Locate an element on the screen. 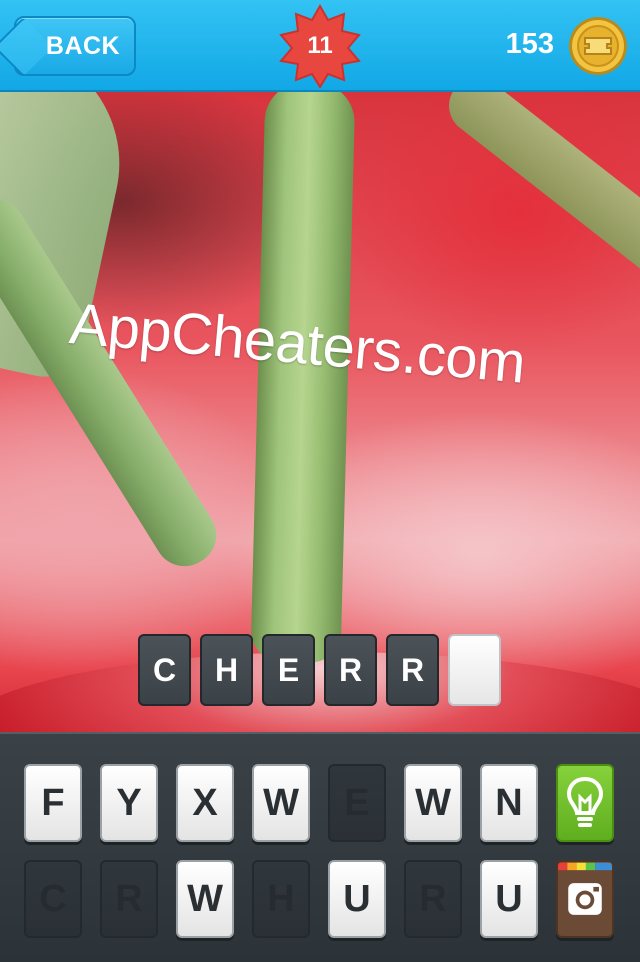 The width and height of the screenshot is (640, 962). back-button: BACK is located at coordinates (68, 46).